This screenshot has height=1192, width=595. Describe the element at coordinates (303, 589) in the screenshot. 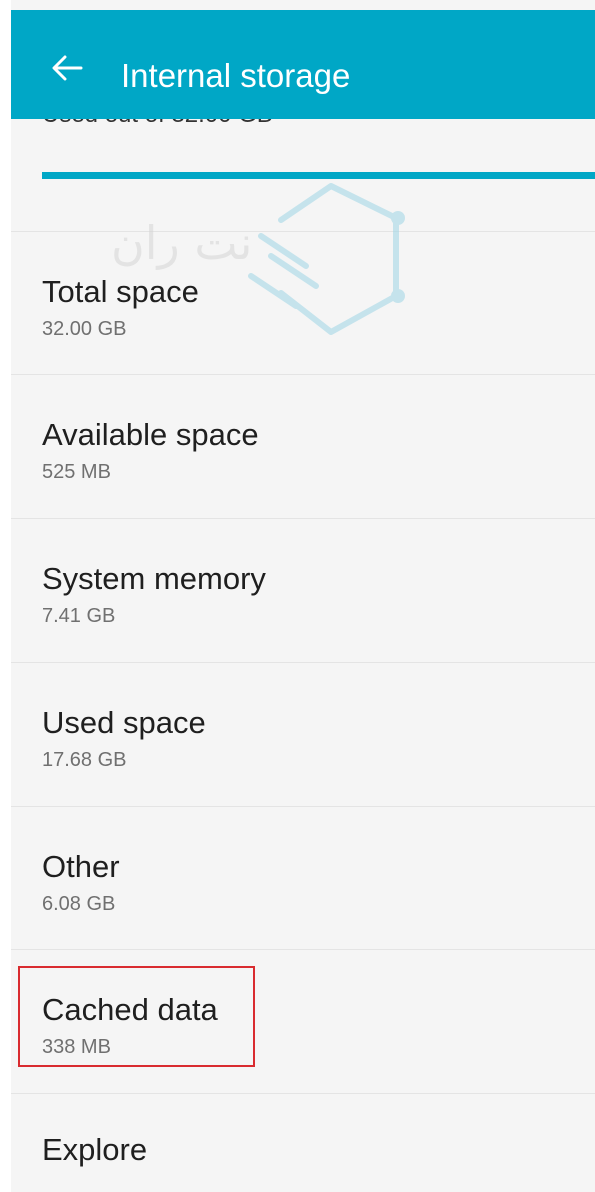

I see `list-item-system-memory: System memory 7.41 GB` at that location.